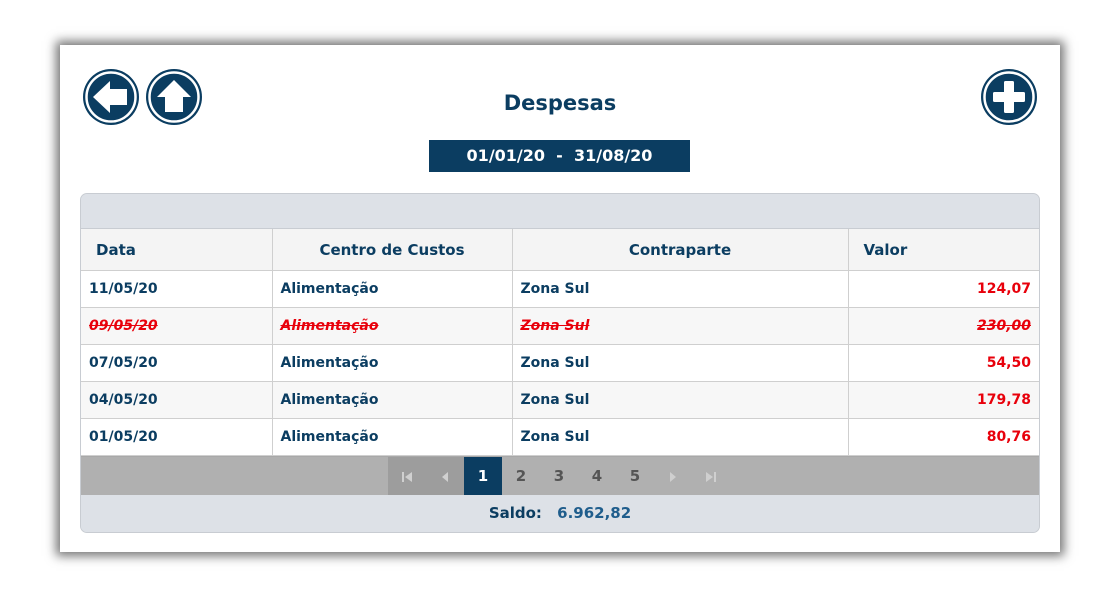 The height and width of the screenshot is (600, 1106). I want to click on page-5-button: 5, so click(635, 476).